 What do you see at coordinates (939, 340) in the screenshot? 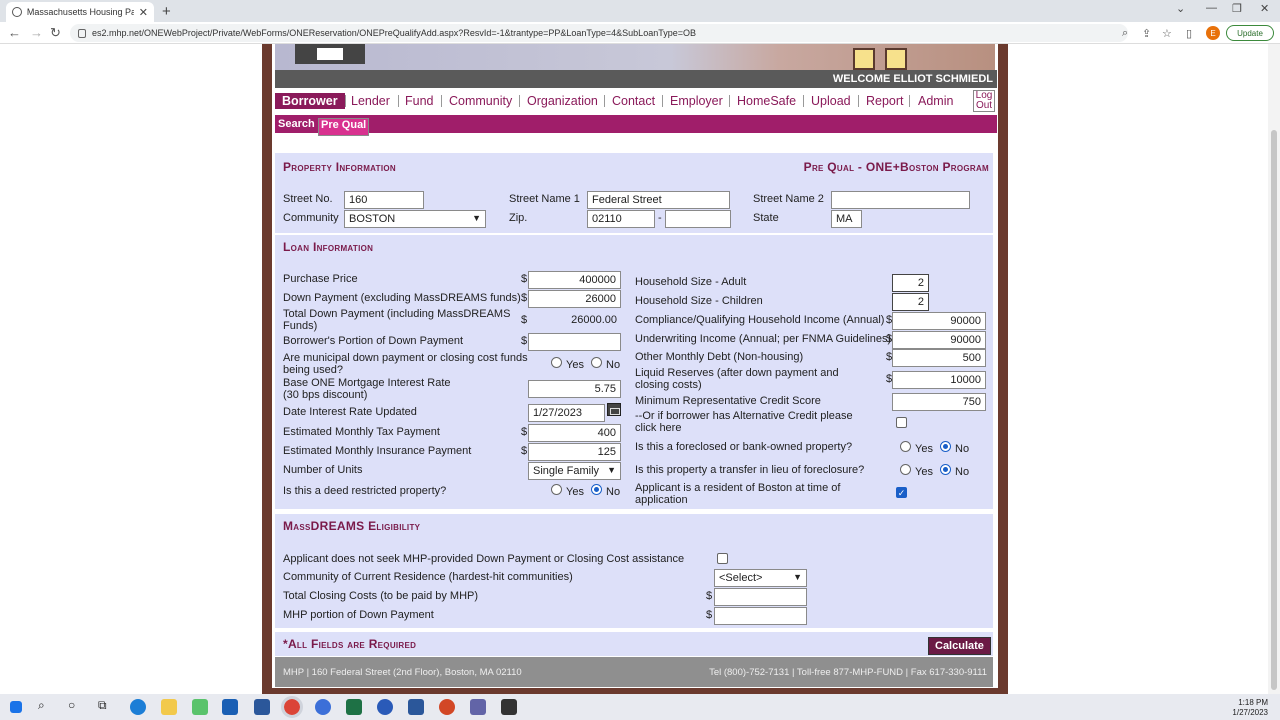
I see `uw-income-field: 90000` at bounding box center [939, 340].